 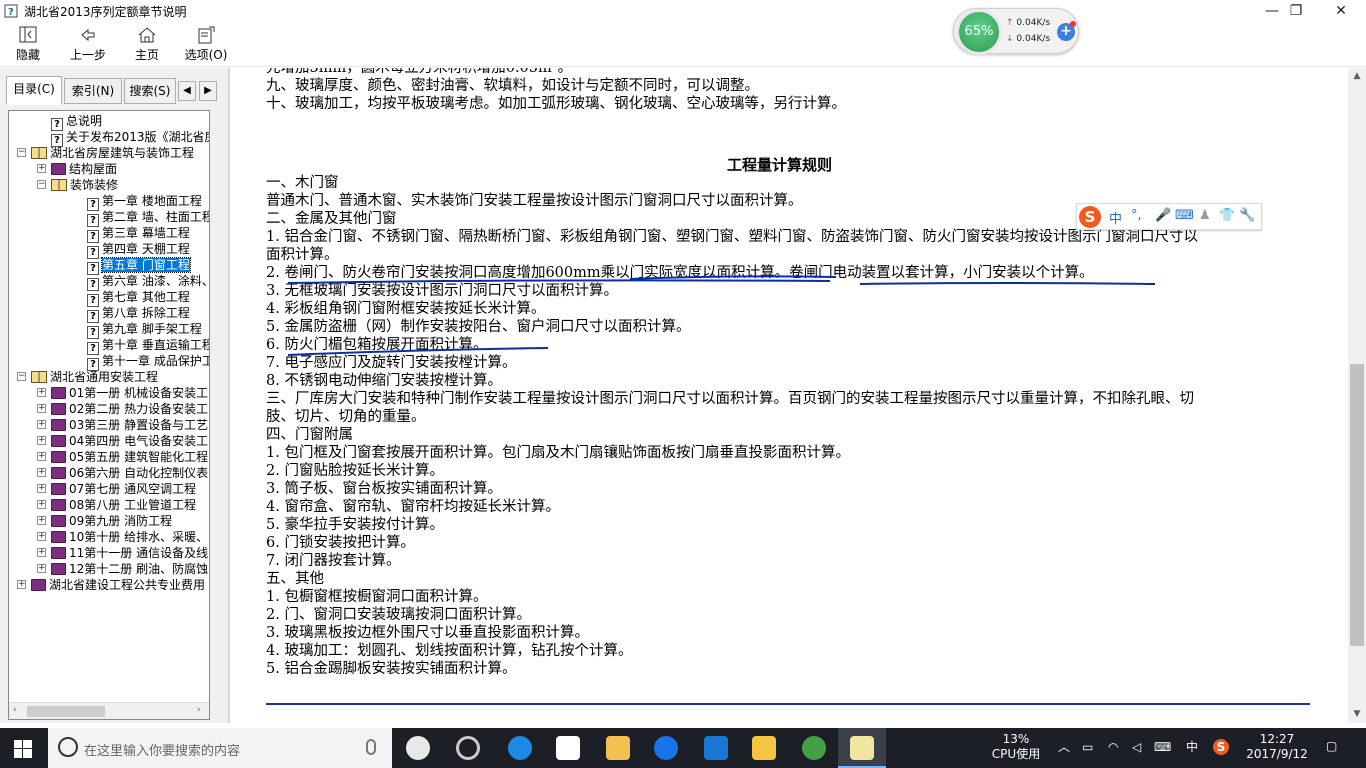 What do you see at coordinates (138, 250) in the screenshot?
I see `tree-item: ? 第四章 天棚工程` at bounding box center [138, 250].